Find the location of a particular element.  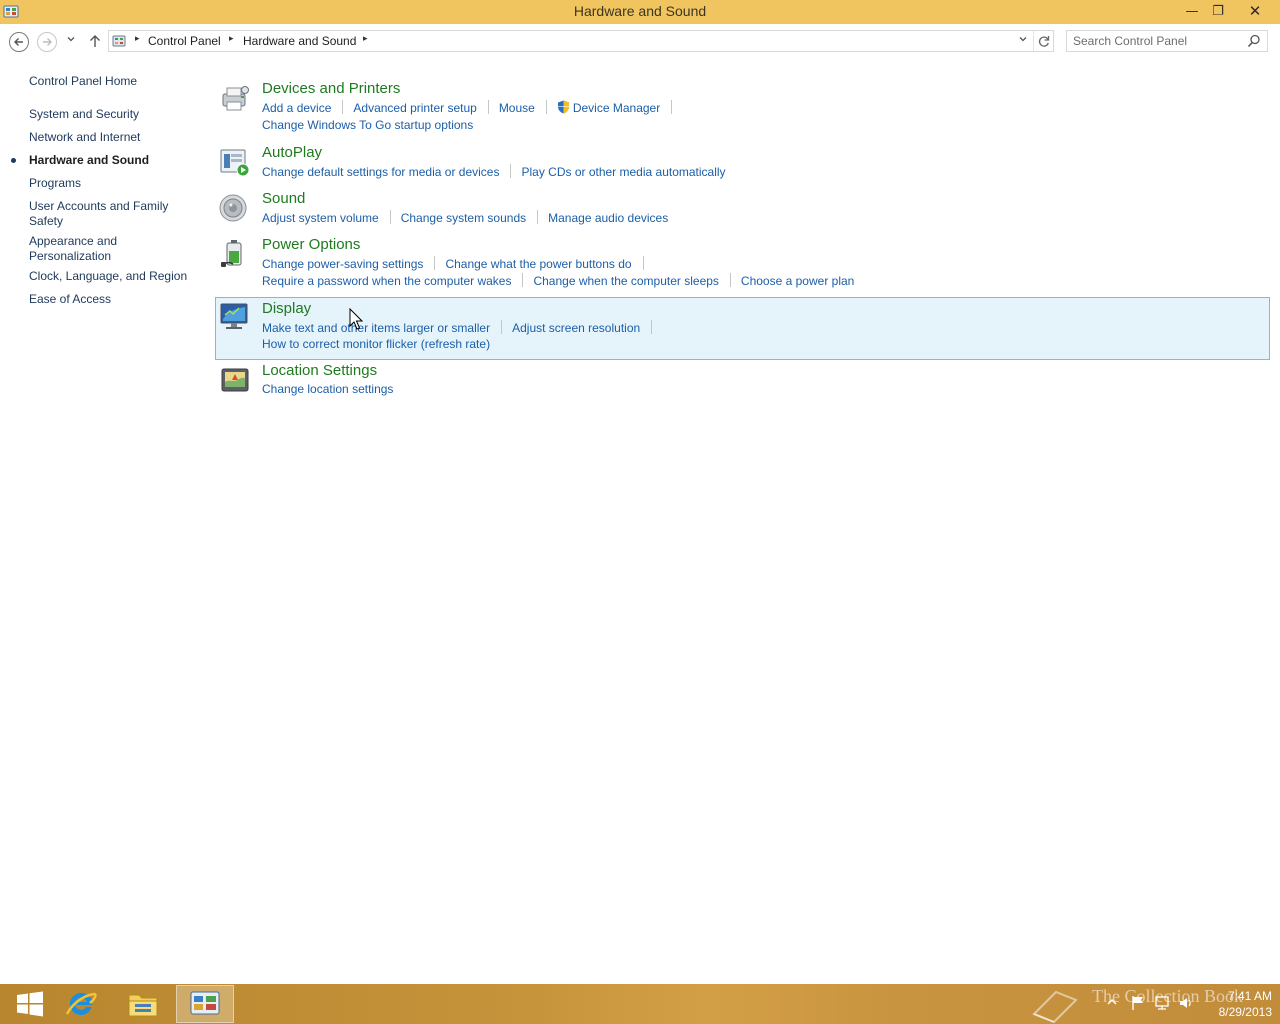

nav-clock-language-and-region: Clock, Language, and Region is located at coordinates (114, 276).